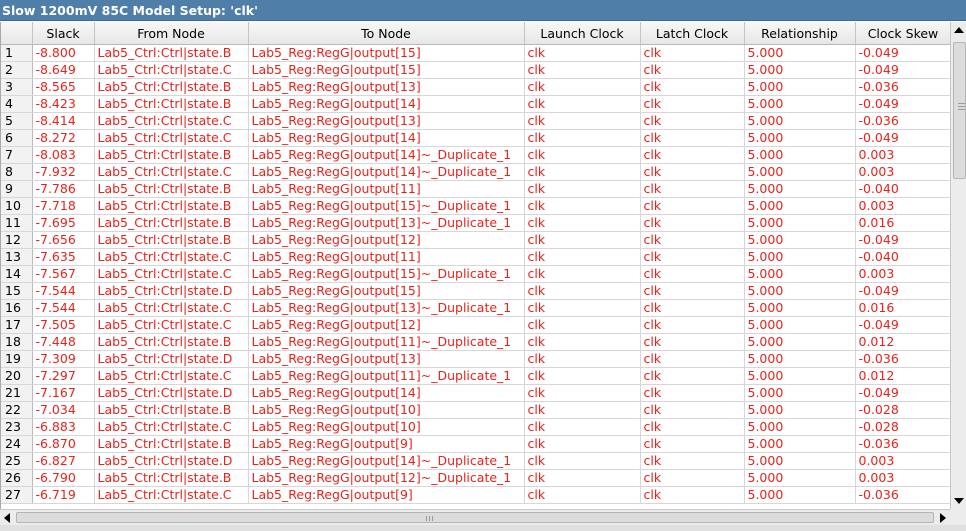 Image resolution: width=966 pixels, height=531 pixels. I want to click on horizontal-scrollbar, so click(475, 517).